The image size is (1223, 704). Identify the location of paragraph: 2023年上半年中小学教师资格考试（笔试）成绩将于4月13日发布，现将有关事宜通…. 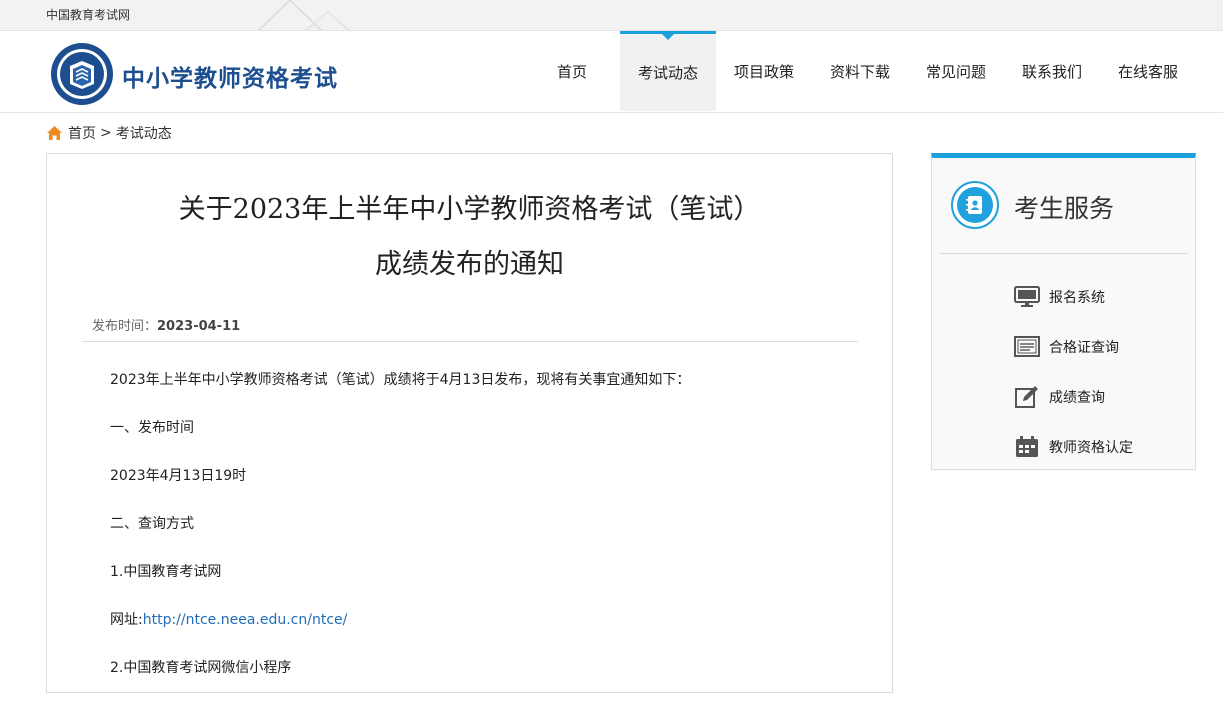
(400, 380).